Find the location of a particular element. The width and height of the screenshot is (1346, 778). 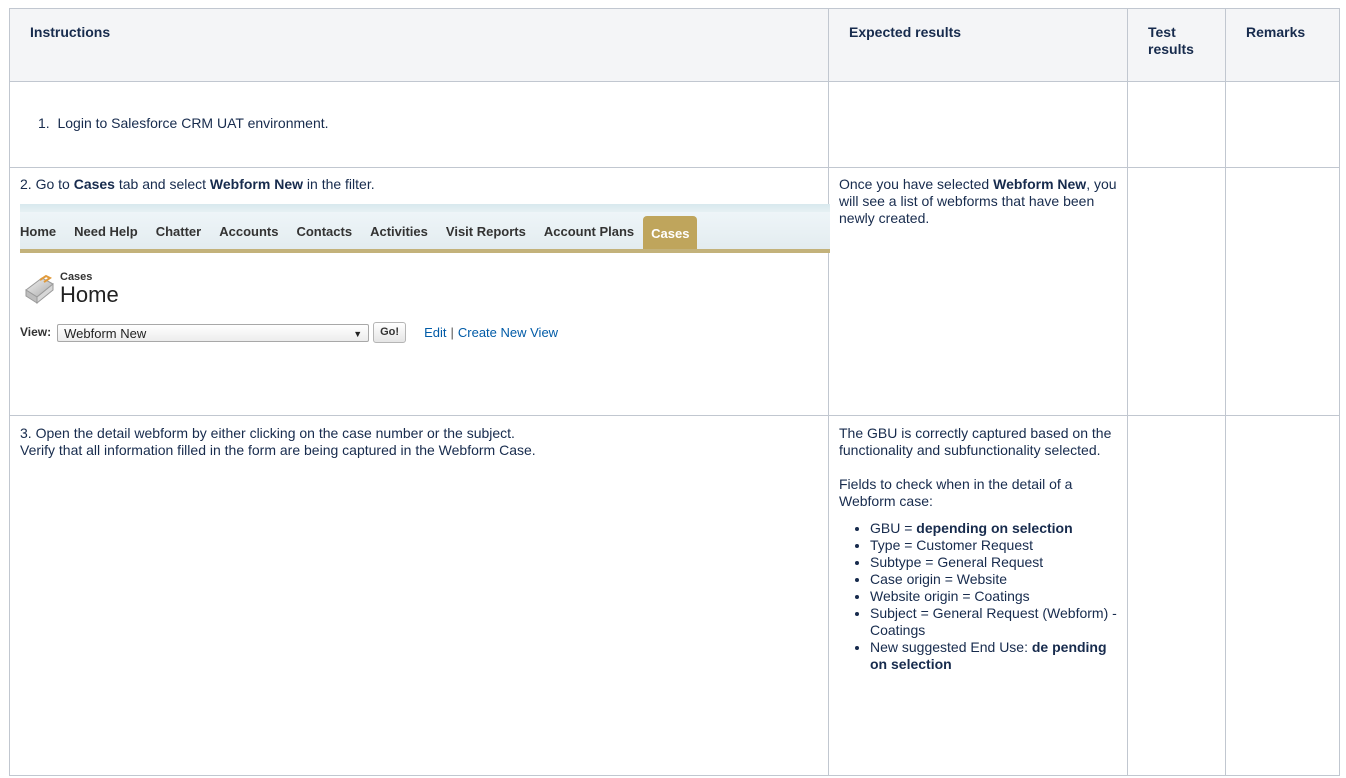

list-item: Website origin = Coatings is located at coordinates (993, 596).